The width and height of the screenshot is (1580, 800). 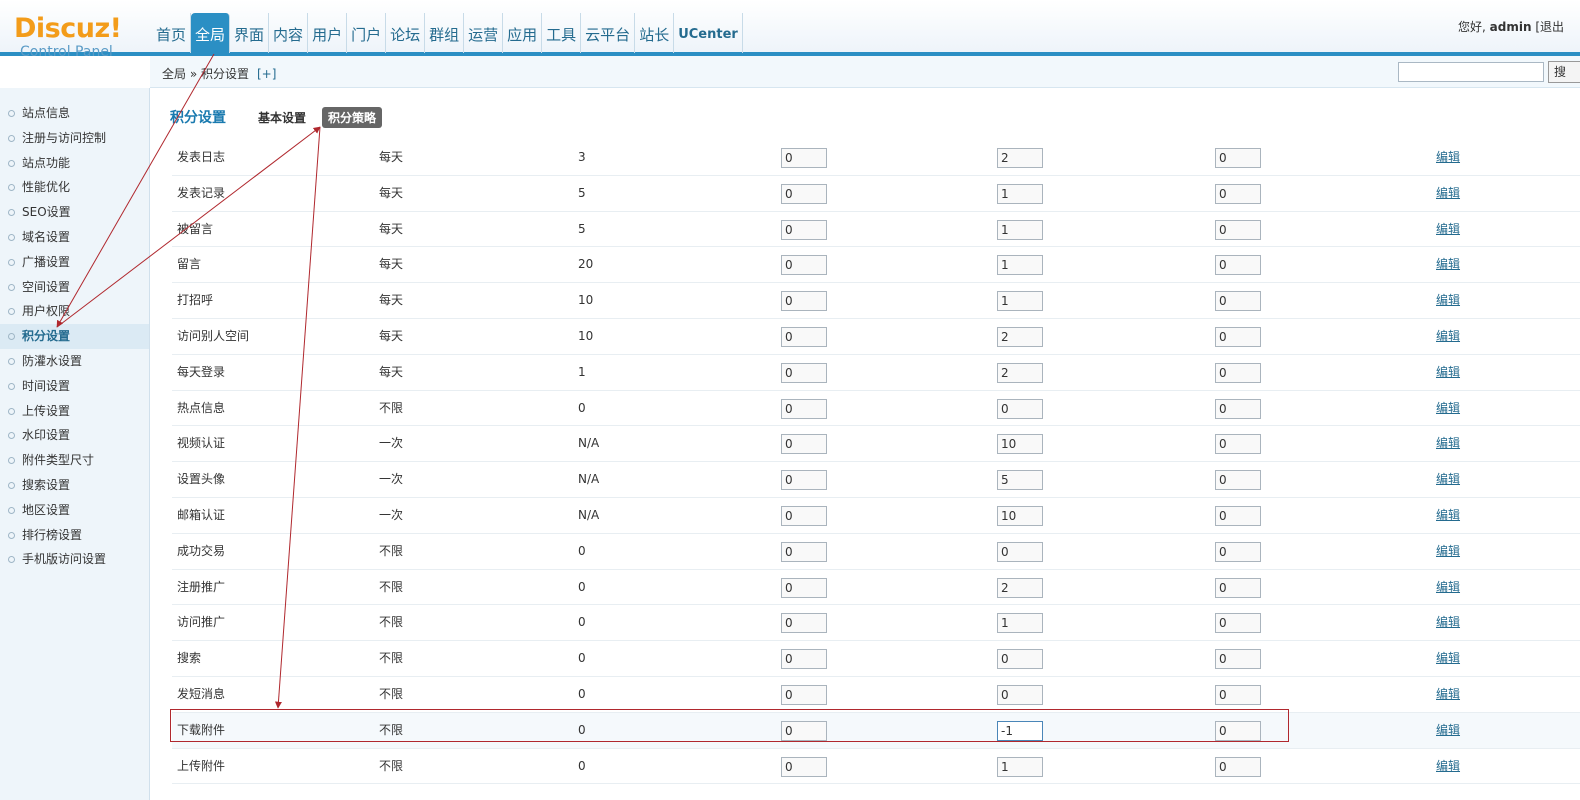 I want to click on credit-input-2: -1, so click(x=1020, y=730).